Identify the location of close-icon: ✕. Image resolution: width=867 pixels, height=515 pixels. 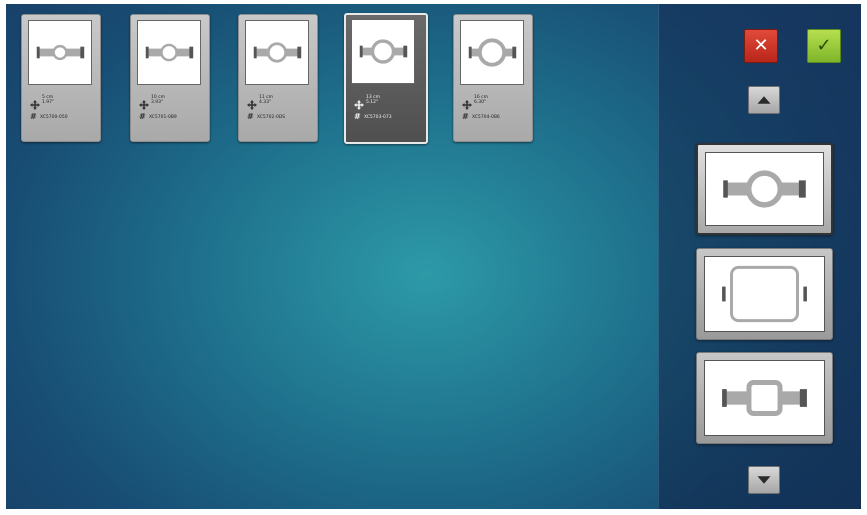
(761, 45).